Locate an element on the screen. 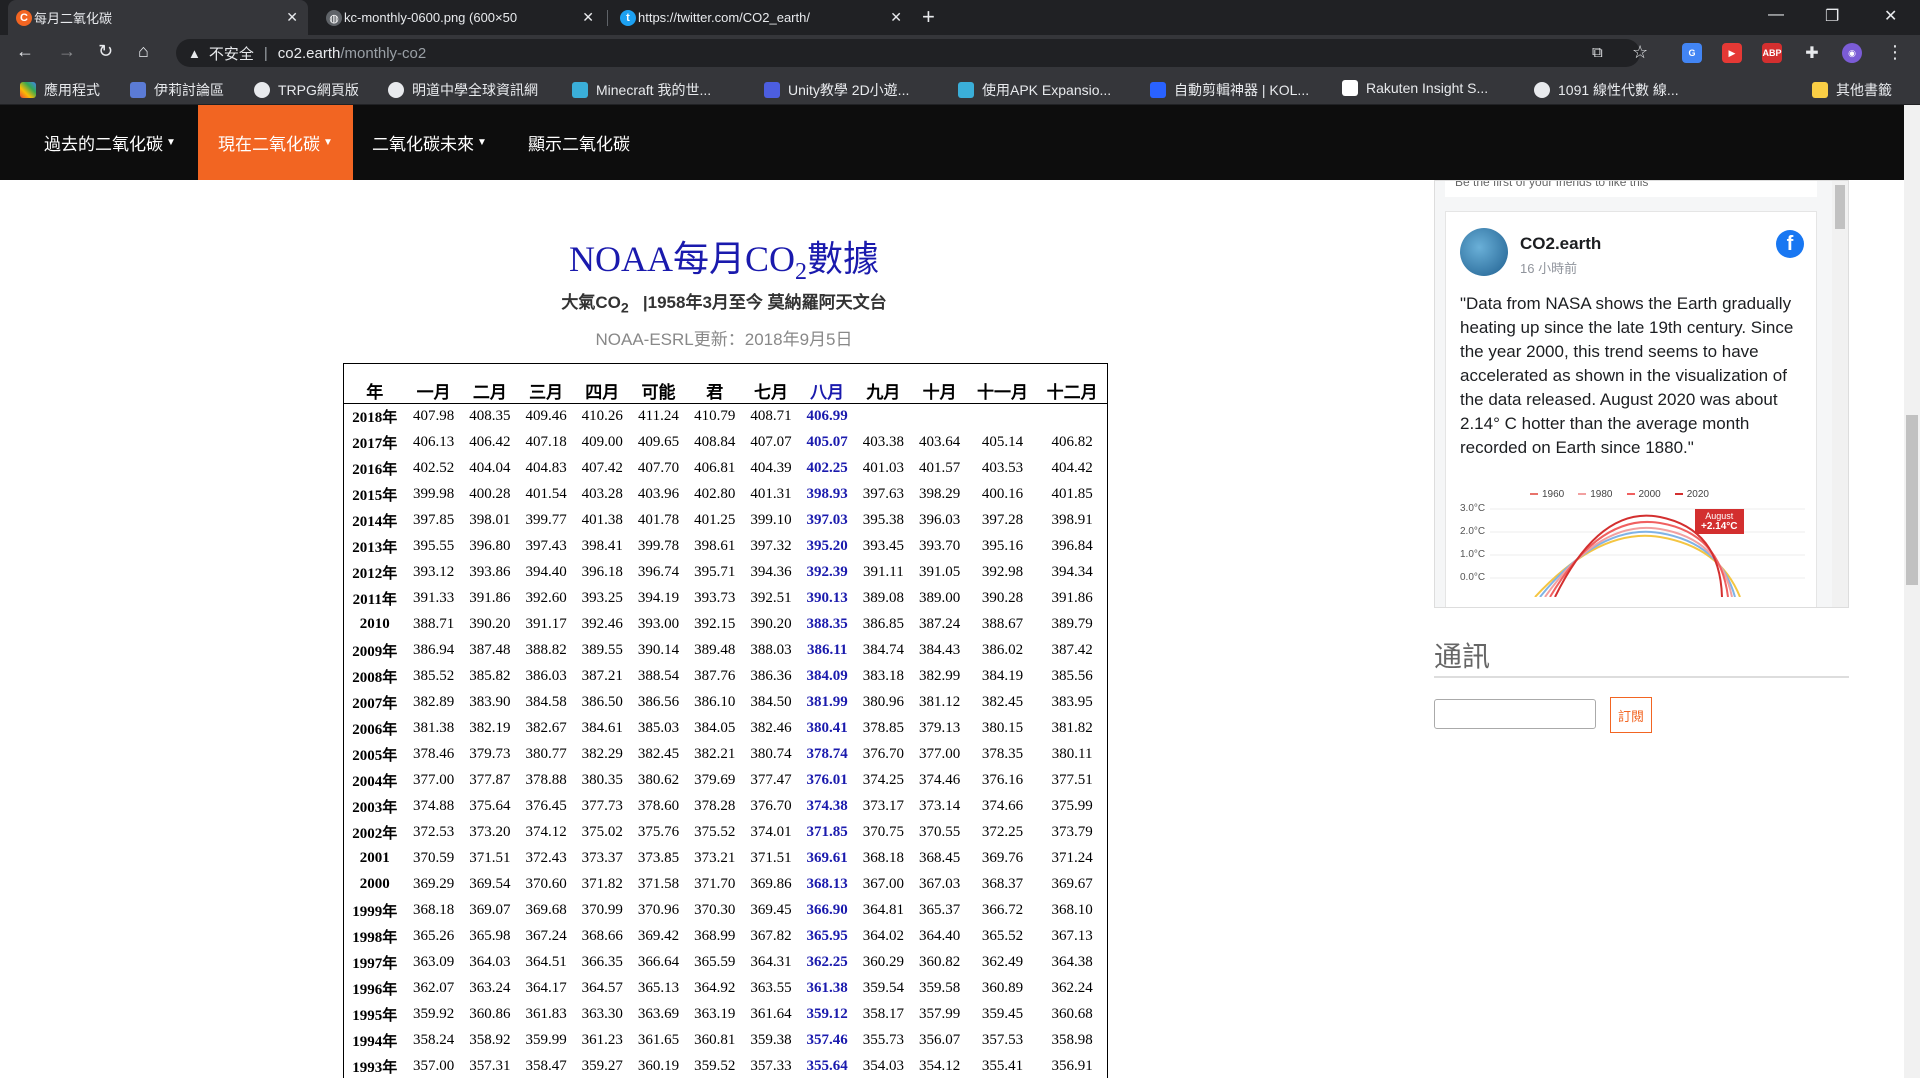 Image resolution: width=1920 pixels, height=1078 pixels. value-cell: 390.13 is located at coordinates (827, 598).